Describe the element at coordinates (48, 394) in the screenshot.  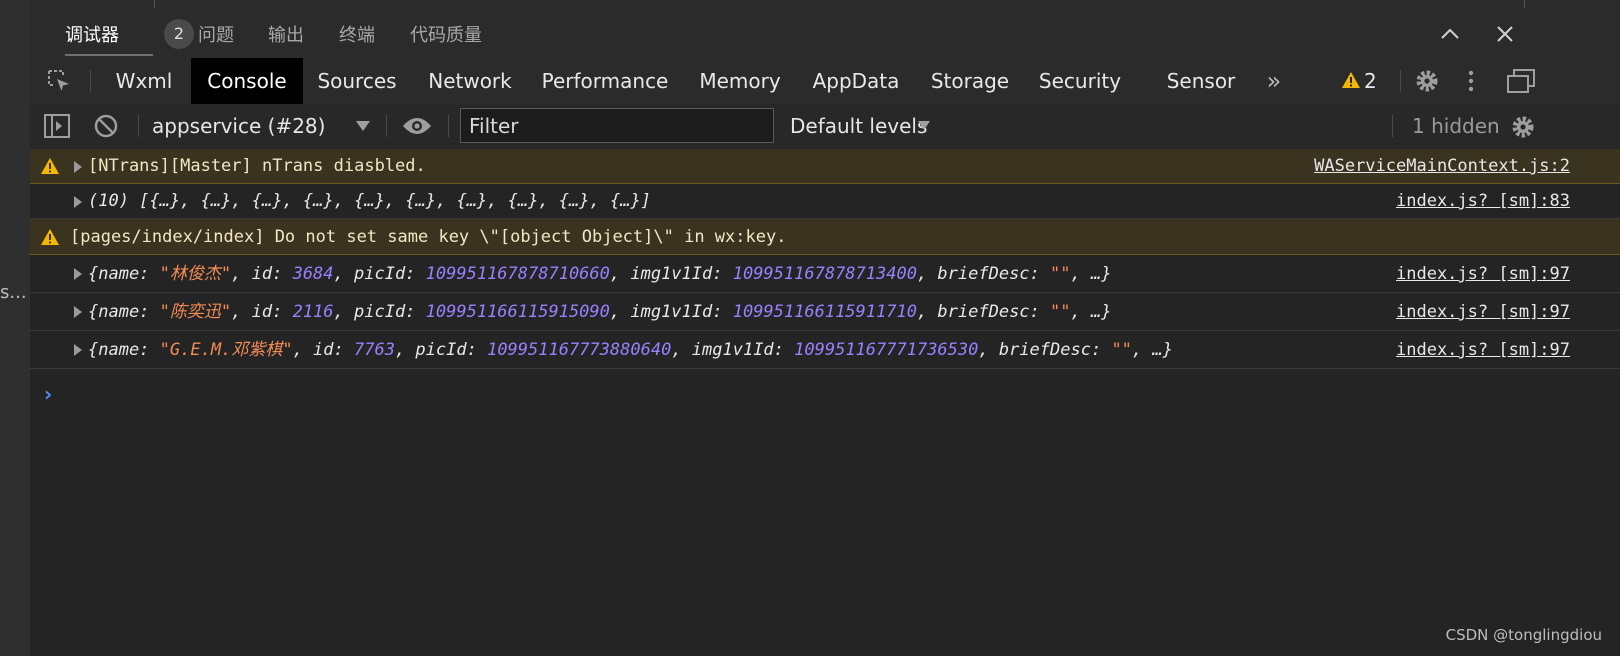
I see `console-prompt: ›` at that location.